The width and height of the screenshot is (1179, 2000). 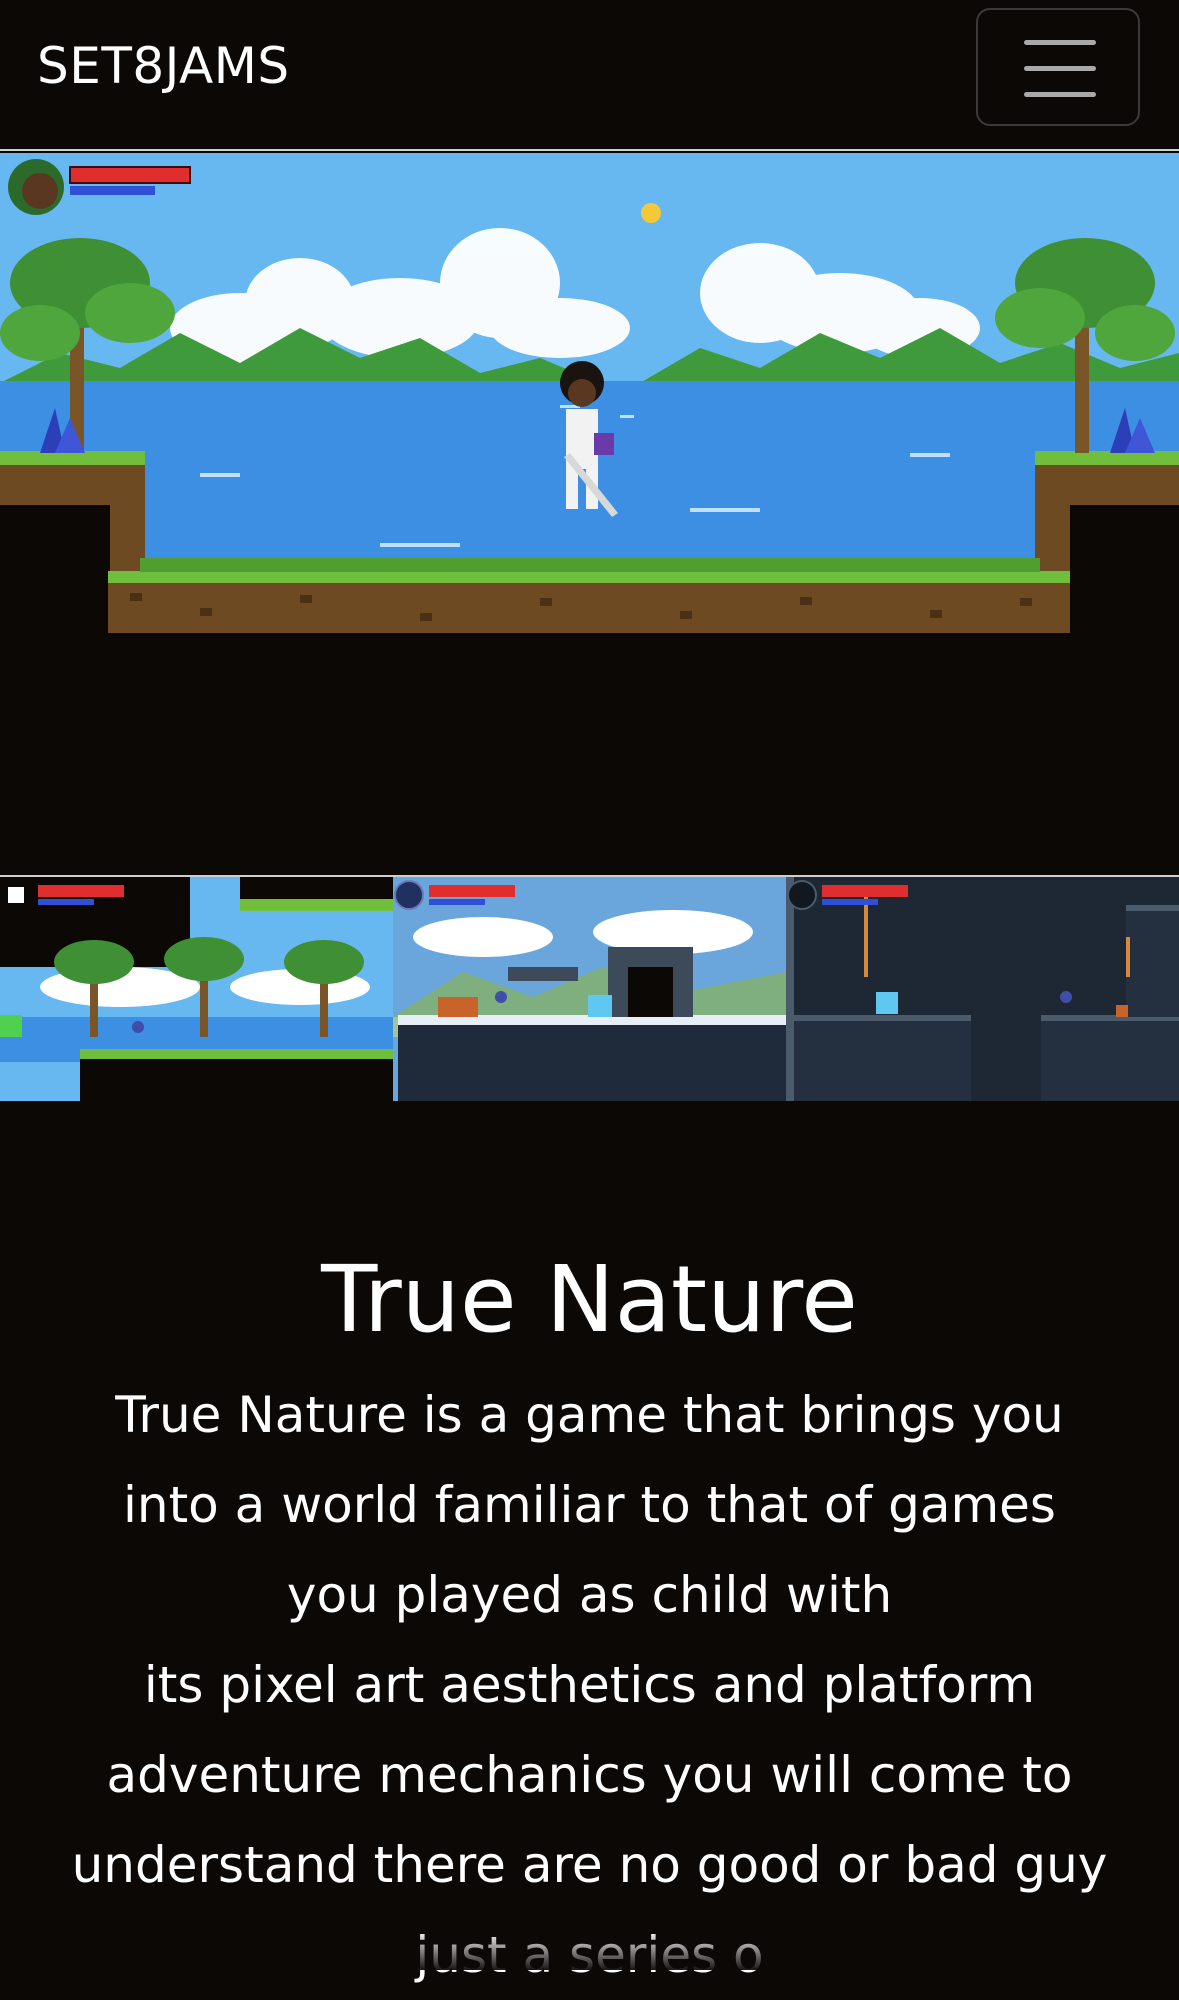 I want to click on description-line: into a world familiar to that of games, so click(x=589, y=1505).